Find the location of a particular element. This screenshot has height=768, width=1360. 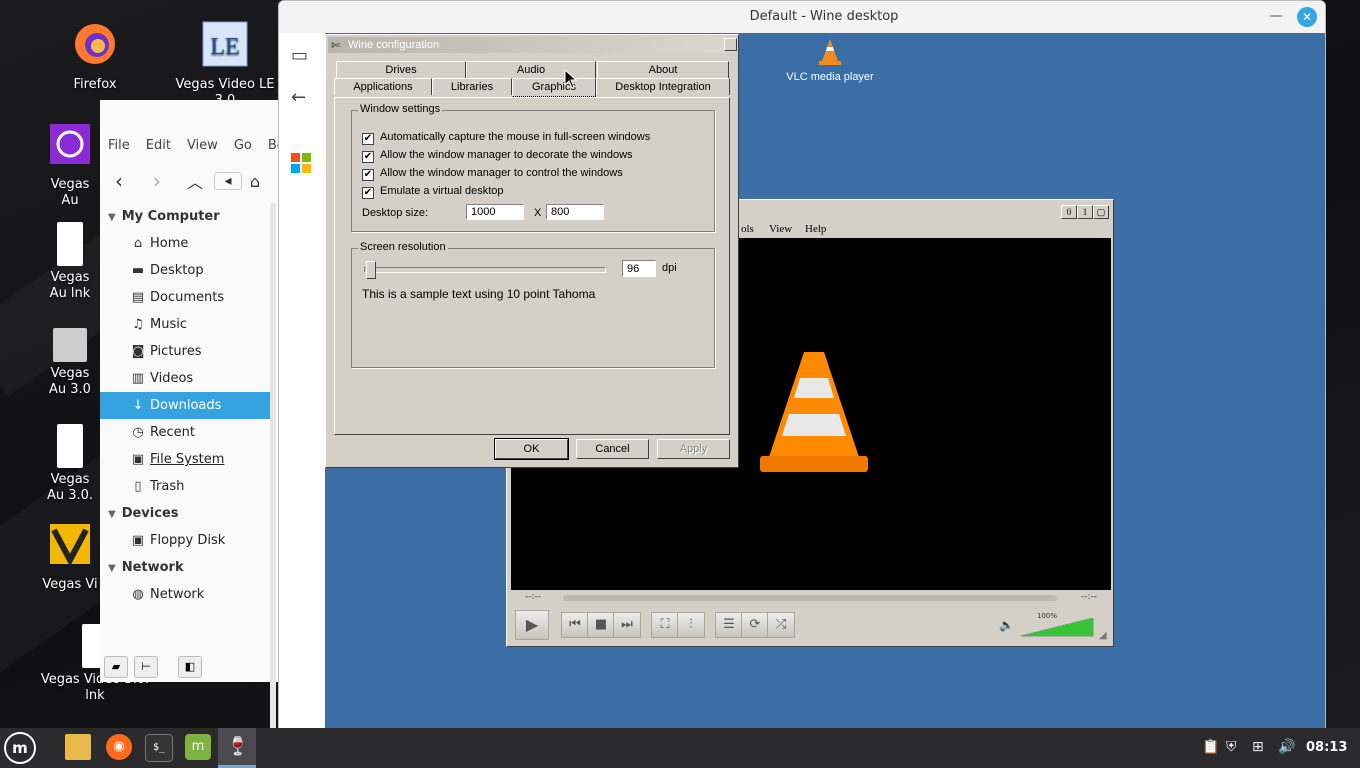

desktop-height-field is located at coordinates (575, 212).